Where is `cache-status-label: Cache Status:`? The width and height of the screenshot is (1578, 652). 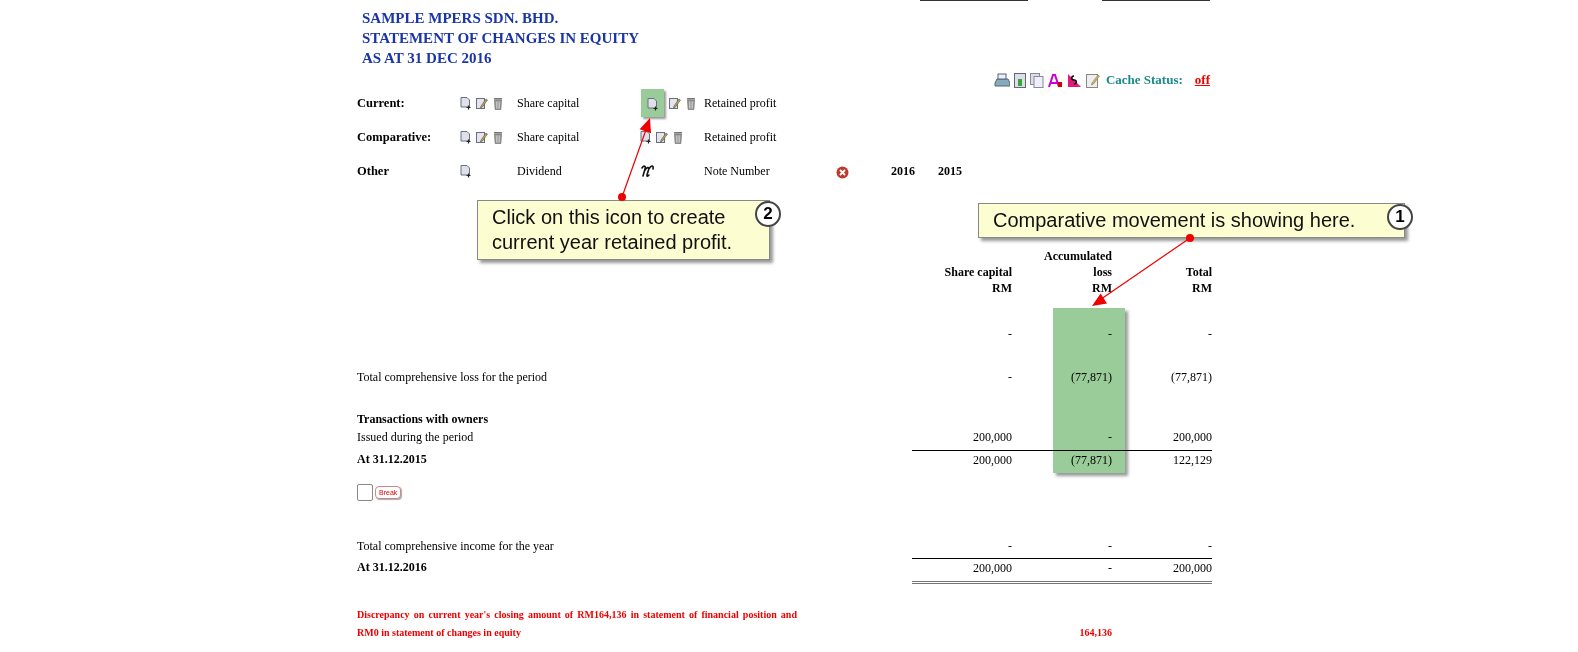
cache-status-label: Cache Status: is located at coordinates (1144, 80).